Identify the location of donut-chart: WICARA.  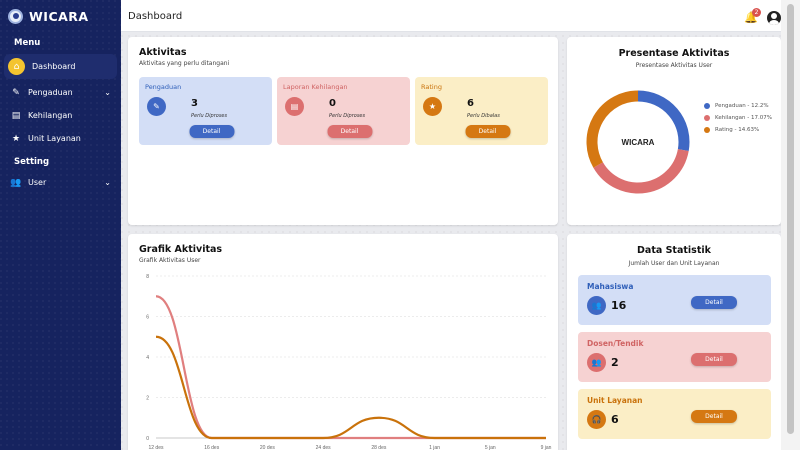
(638, 142).